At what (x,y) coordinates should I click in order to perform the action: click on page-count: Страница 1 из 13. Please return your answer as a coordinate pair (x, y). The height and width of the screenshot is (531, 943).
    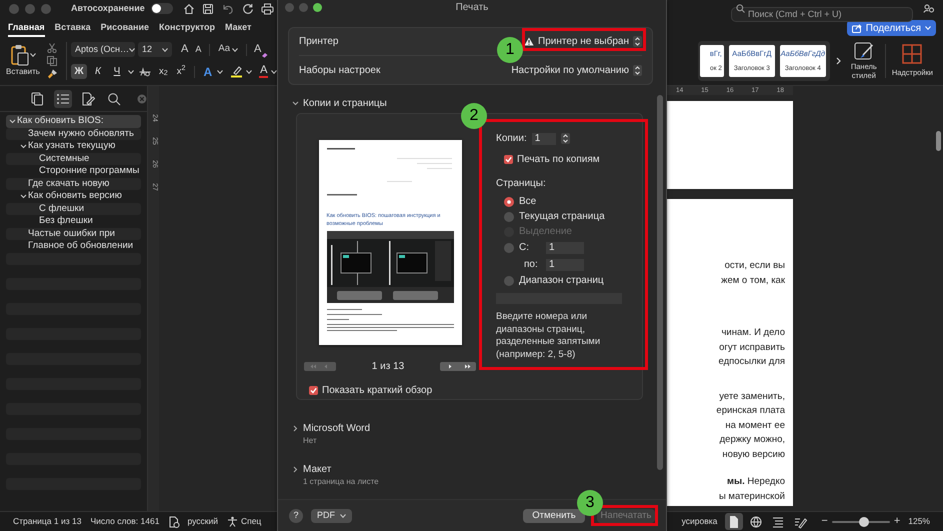
    Looking at the image, I should click on (47, 521).